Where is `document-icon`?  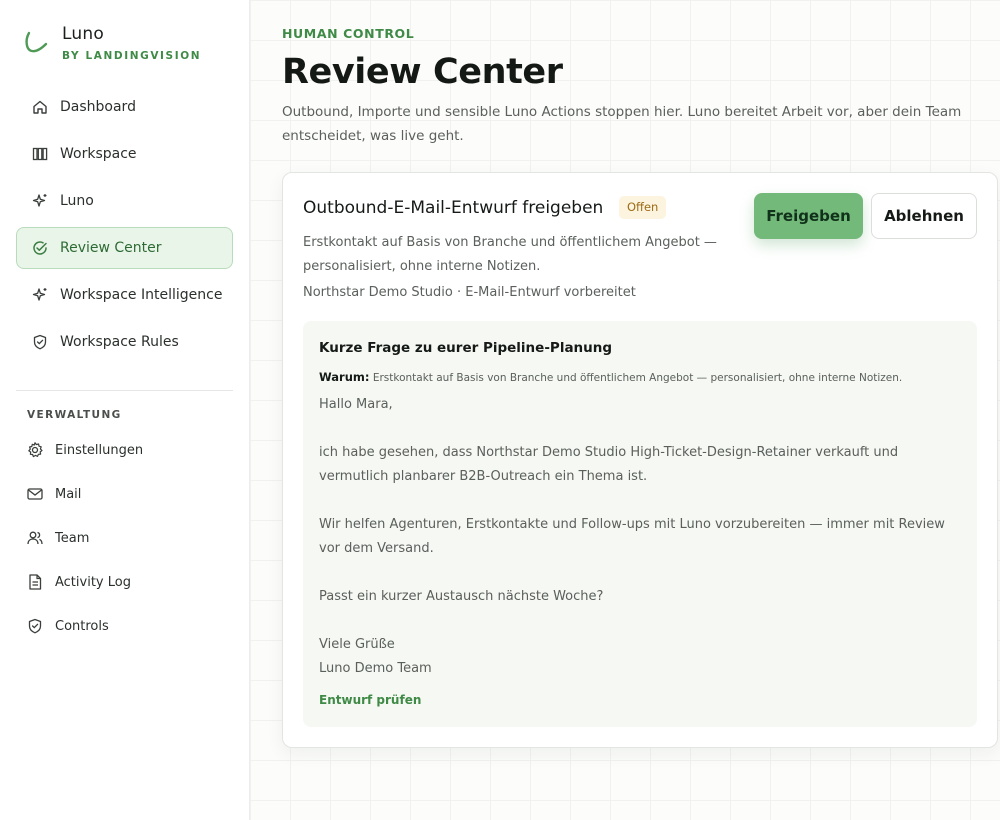
document-icon is located at coordinates (35, 582).